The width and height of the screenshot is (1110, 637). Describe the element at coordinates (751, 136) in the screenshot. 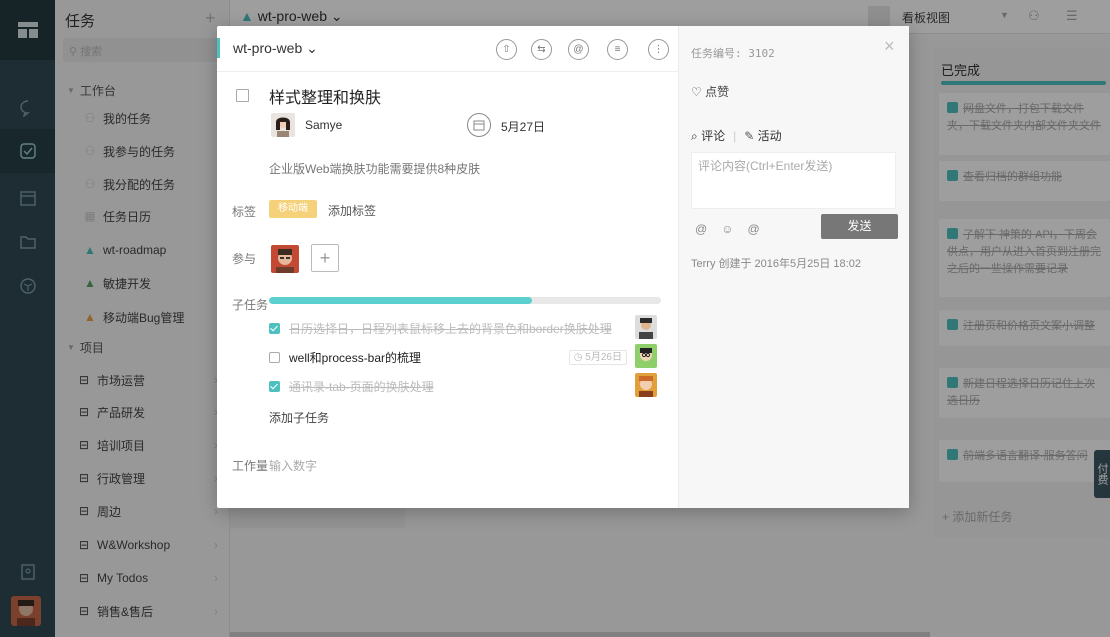

I see `activity-icon: ✎` at that location.